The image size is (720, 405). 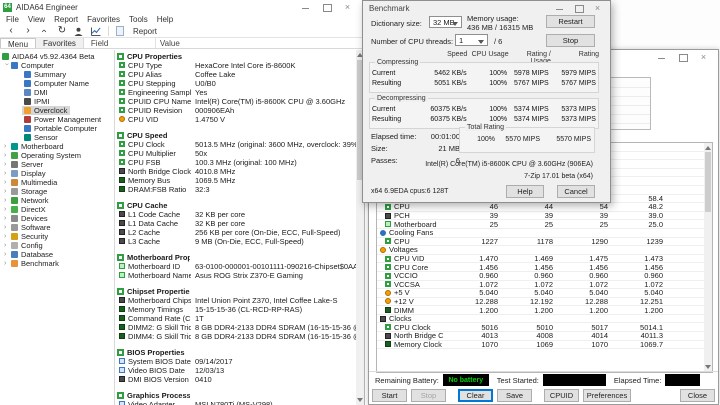 I want to click on scroll-thumb, so click(x=708, y=182).